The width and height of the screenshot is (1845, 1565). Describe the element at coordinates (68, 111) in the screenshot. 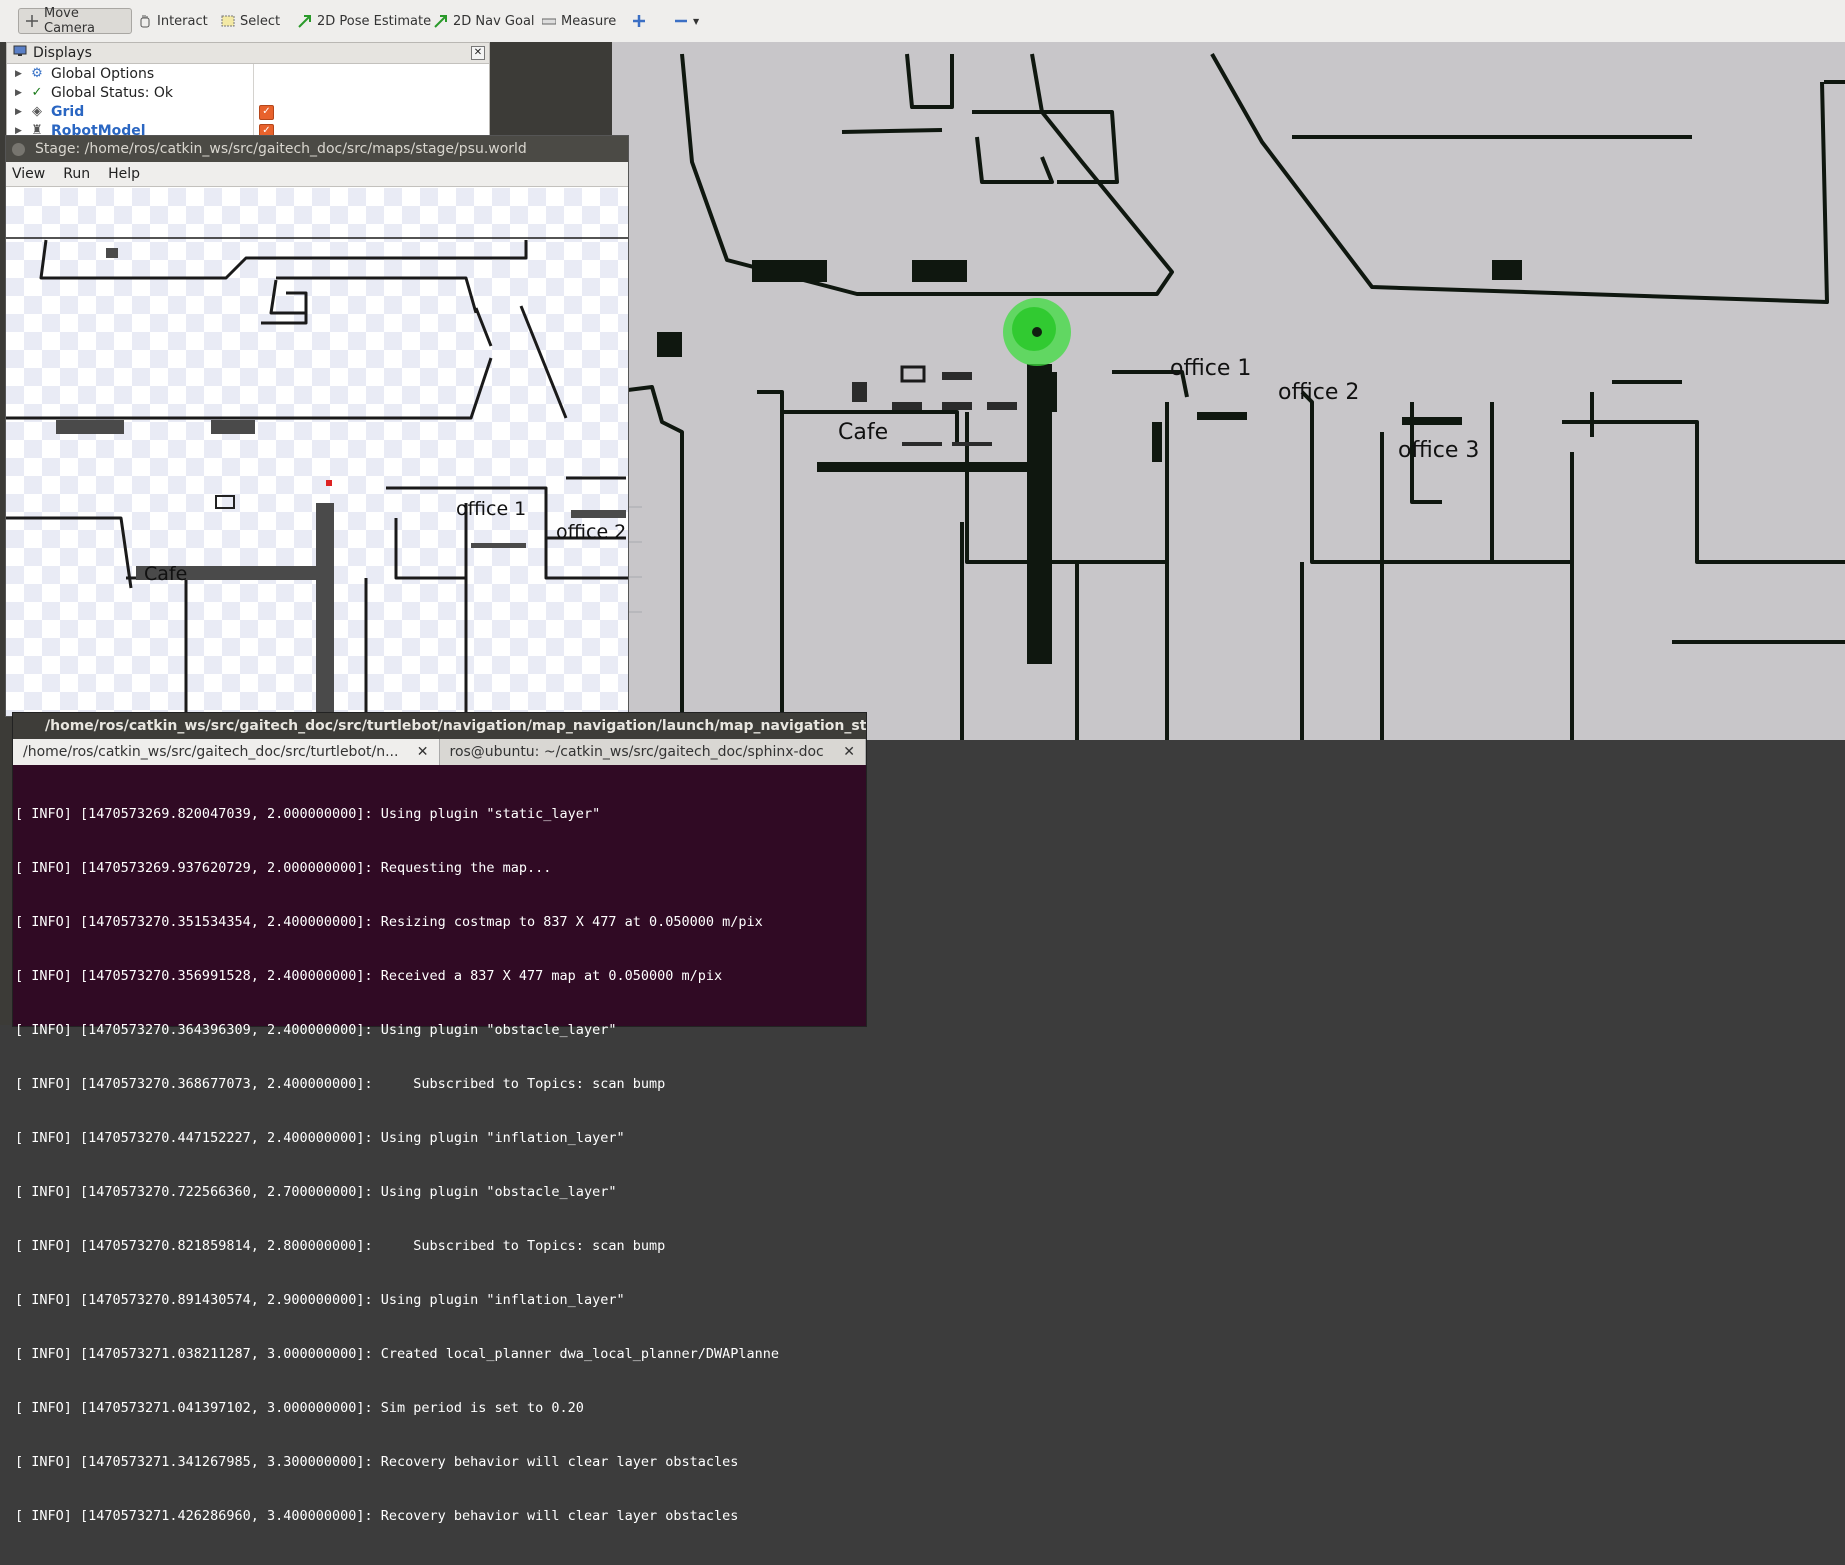

I see `display-item-label: Grid` at that location.